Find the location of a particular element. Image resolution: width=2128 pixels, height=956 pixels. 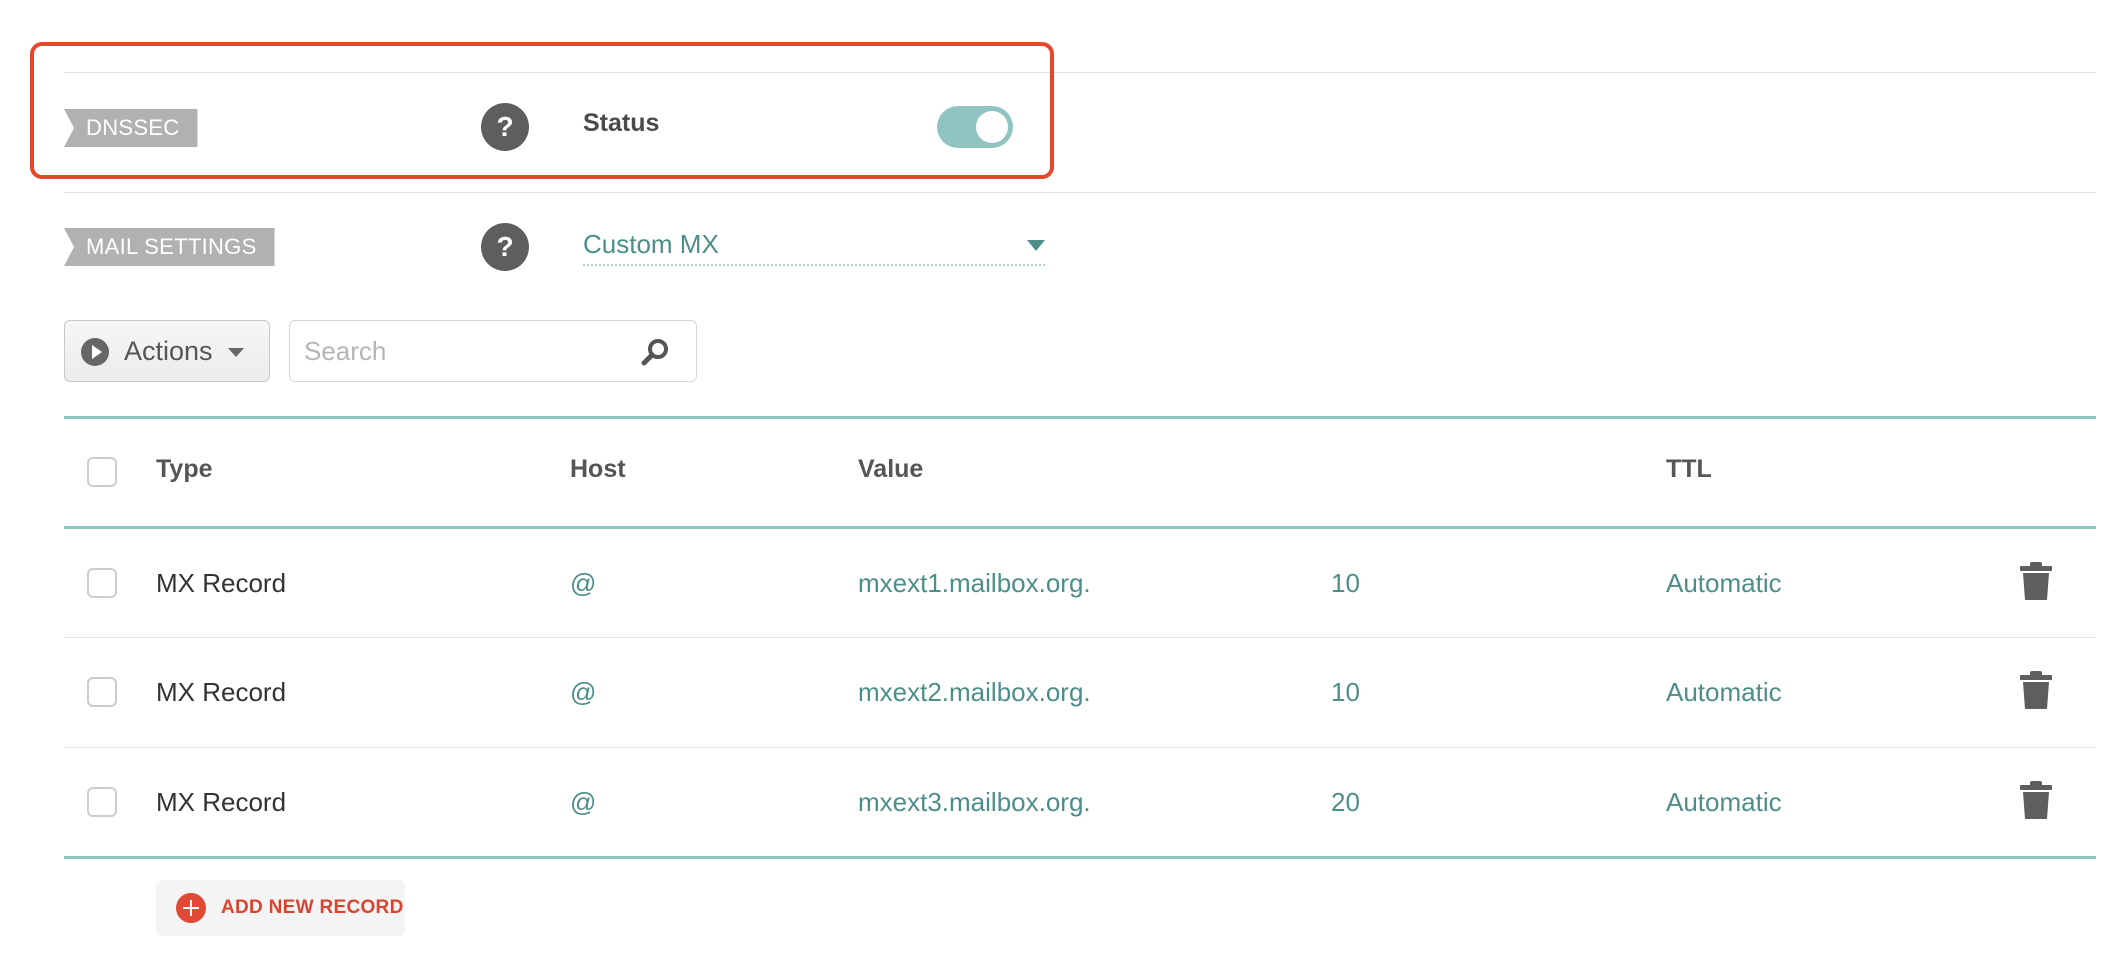

search-input is located at coordinates (469, 351).